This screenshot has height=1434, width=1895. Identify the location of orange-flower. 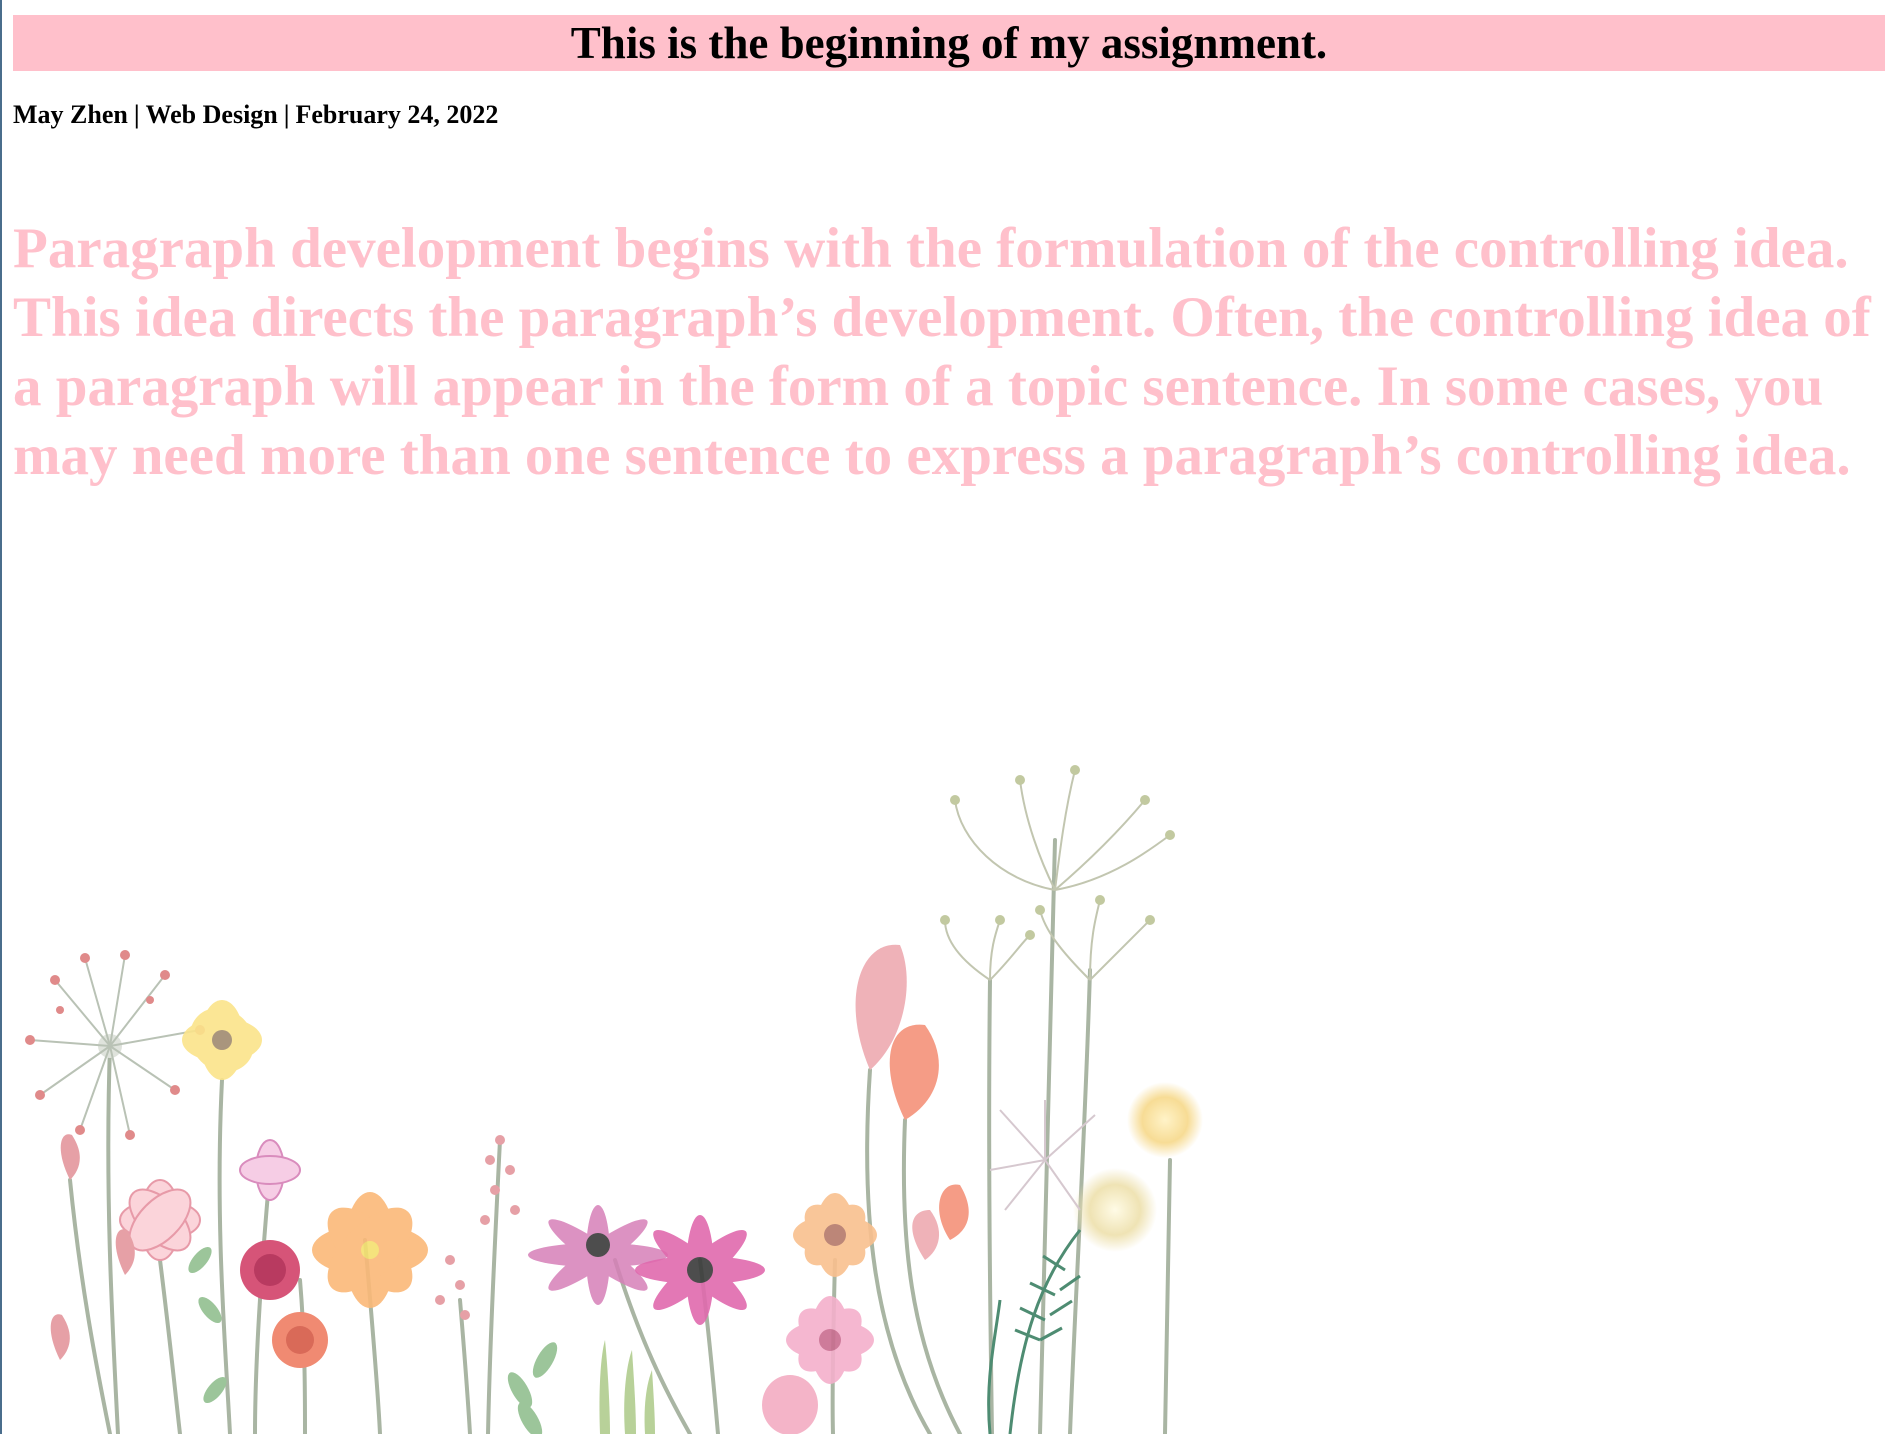
(370, 1250).